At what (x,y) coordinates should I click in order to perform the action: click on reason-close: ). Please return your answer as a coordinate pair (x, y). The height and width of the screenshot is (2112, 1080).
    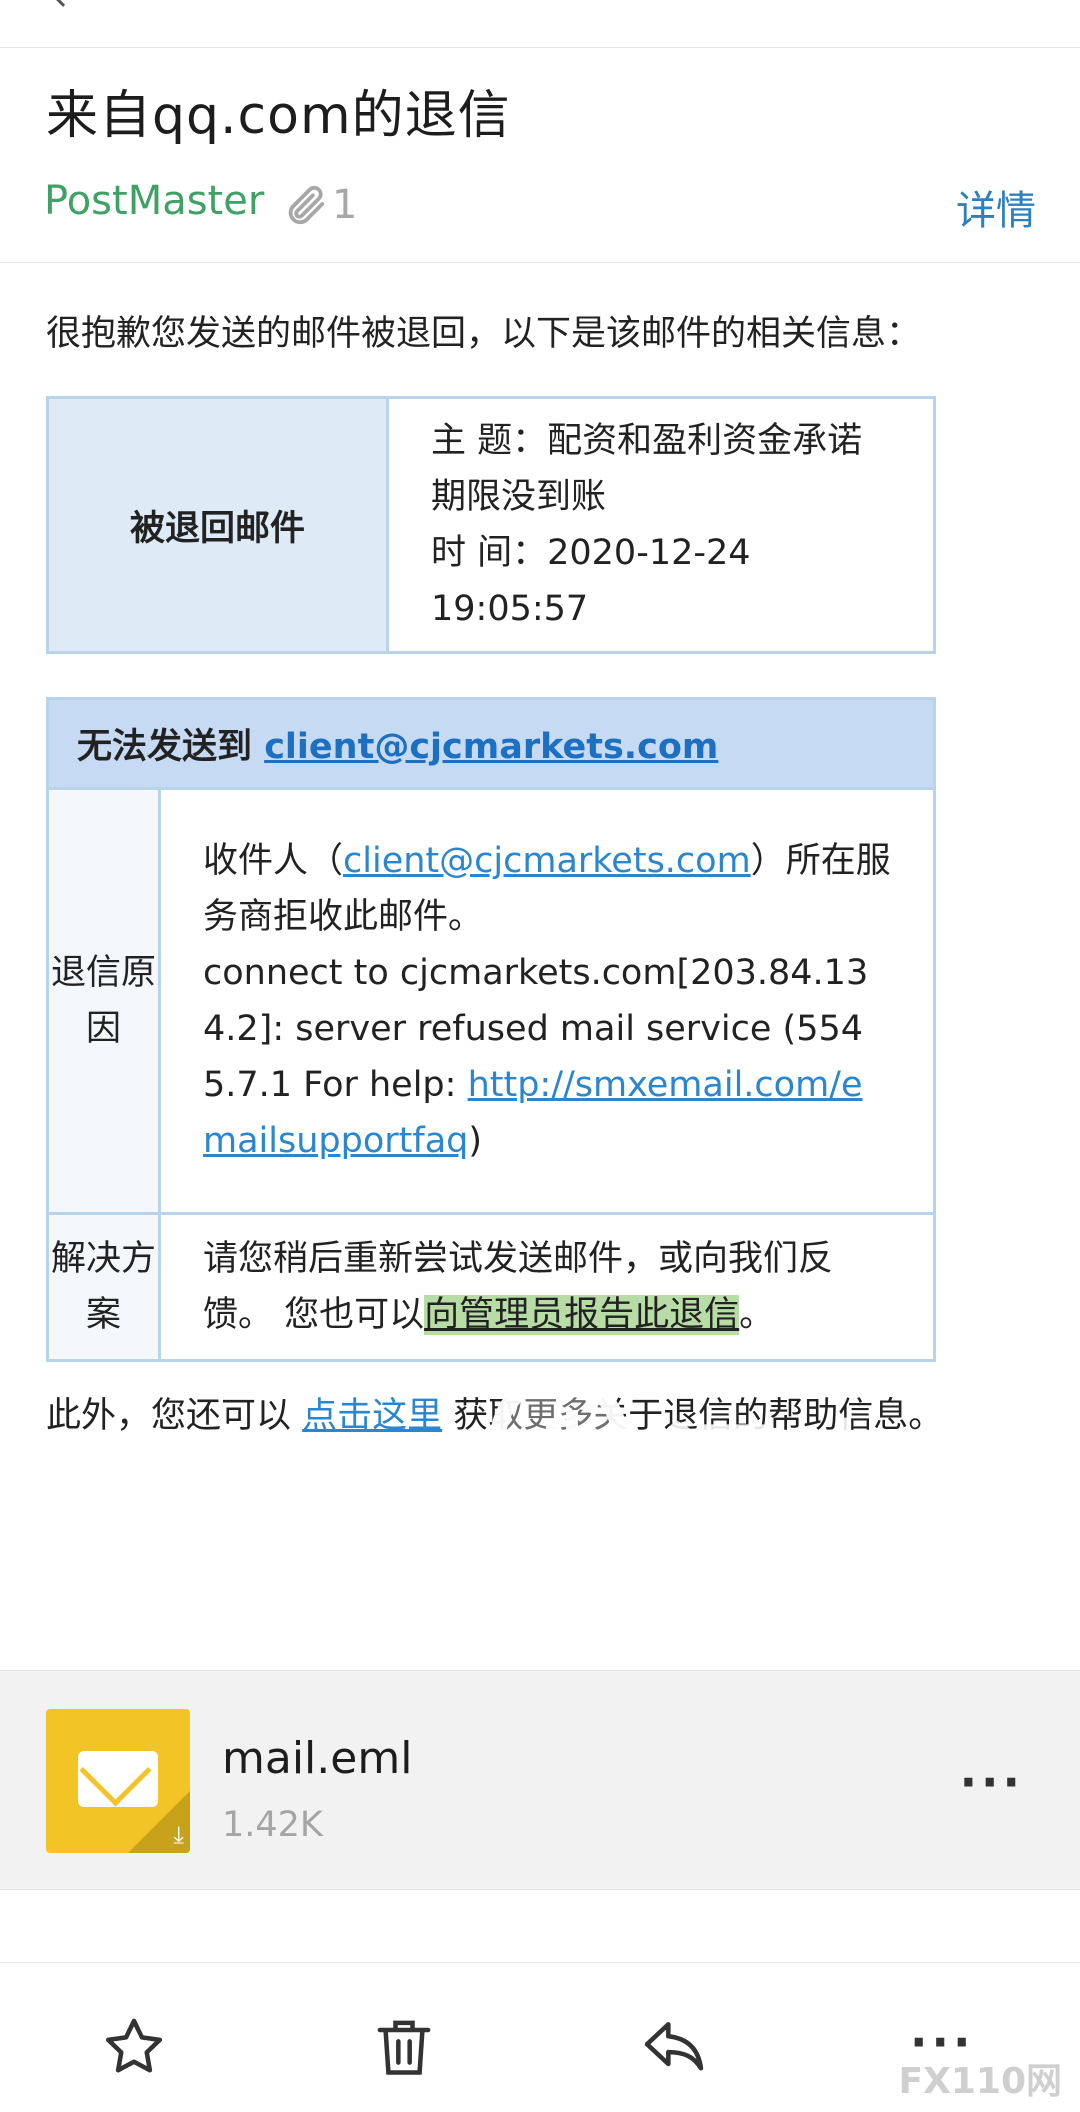
    Looking at the image, I should click on (475, 1141).